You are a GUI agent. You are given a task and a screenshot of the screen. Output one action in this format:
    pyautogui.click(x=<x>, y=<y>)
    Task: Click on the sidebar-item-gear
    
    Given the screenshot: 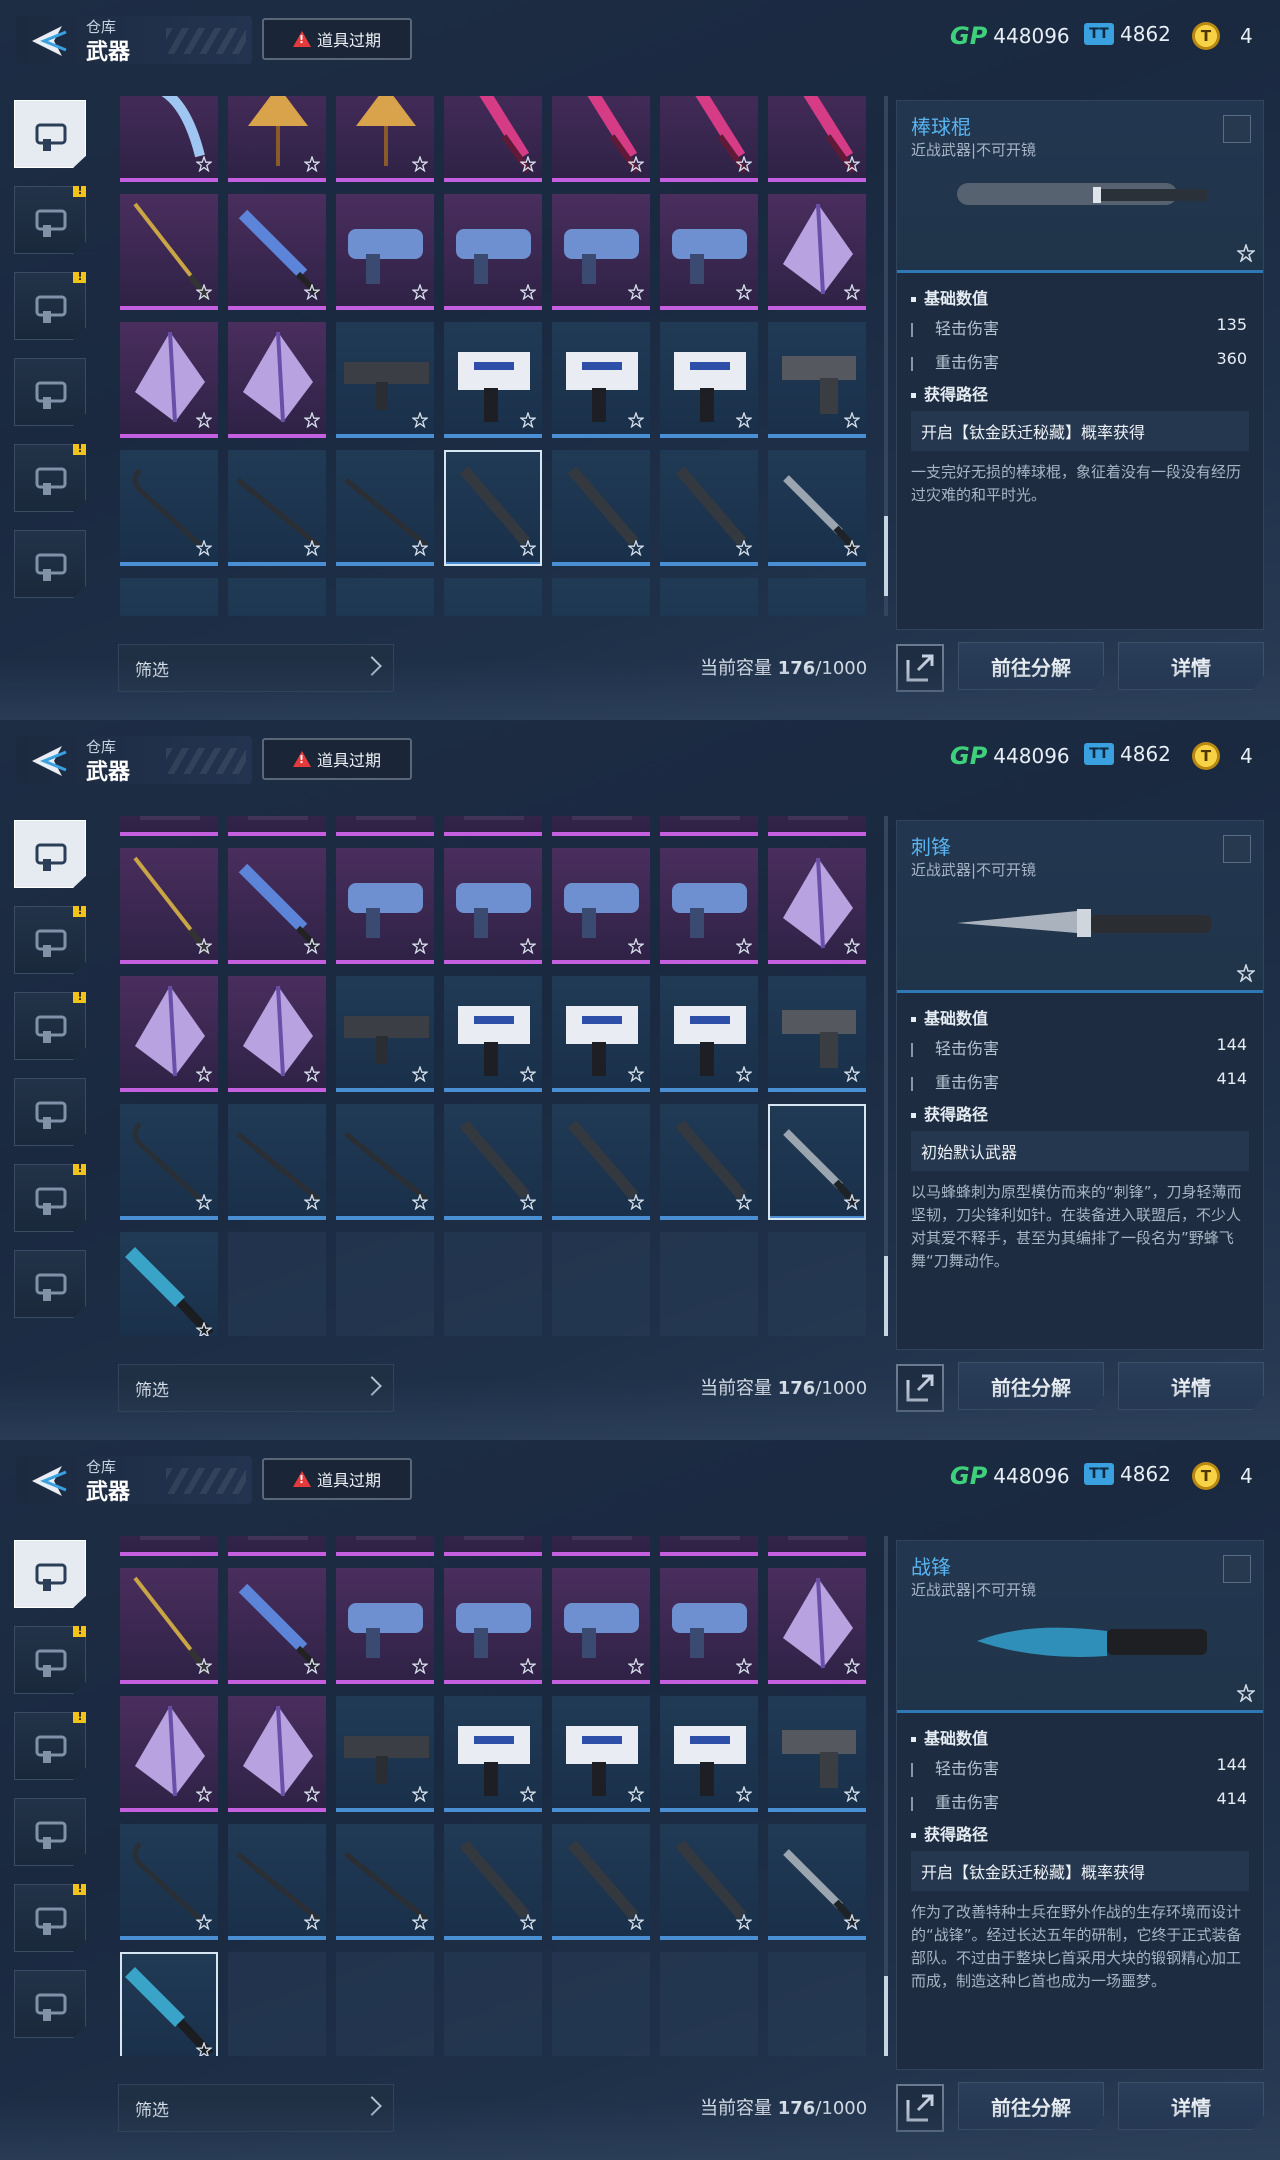 What is the action you would take?
    pyautogui.click(x=50, y=1832)
    